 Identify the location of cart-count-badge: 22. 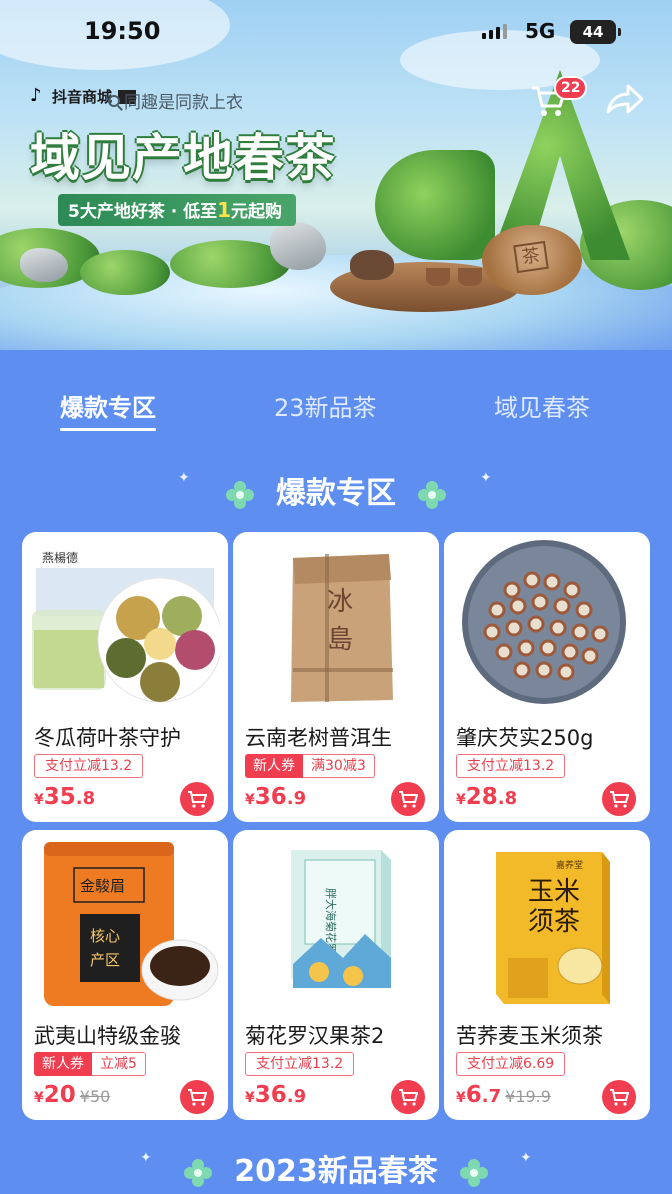
(571, 88).